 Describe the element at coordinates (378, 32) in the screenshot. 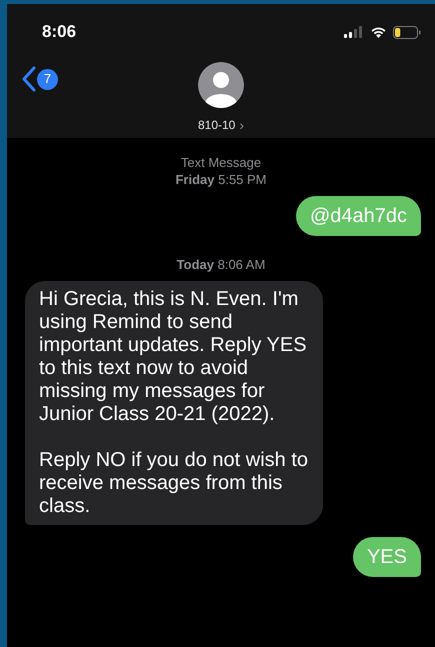

I see `wifi-icon` at that location.